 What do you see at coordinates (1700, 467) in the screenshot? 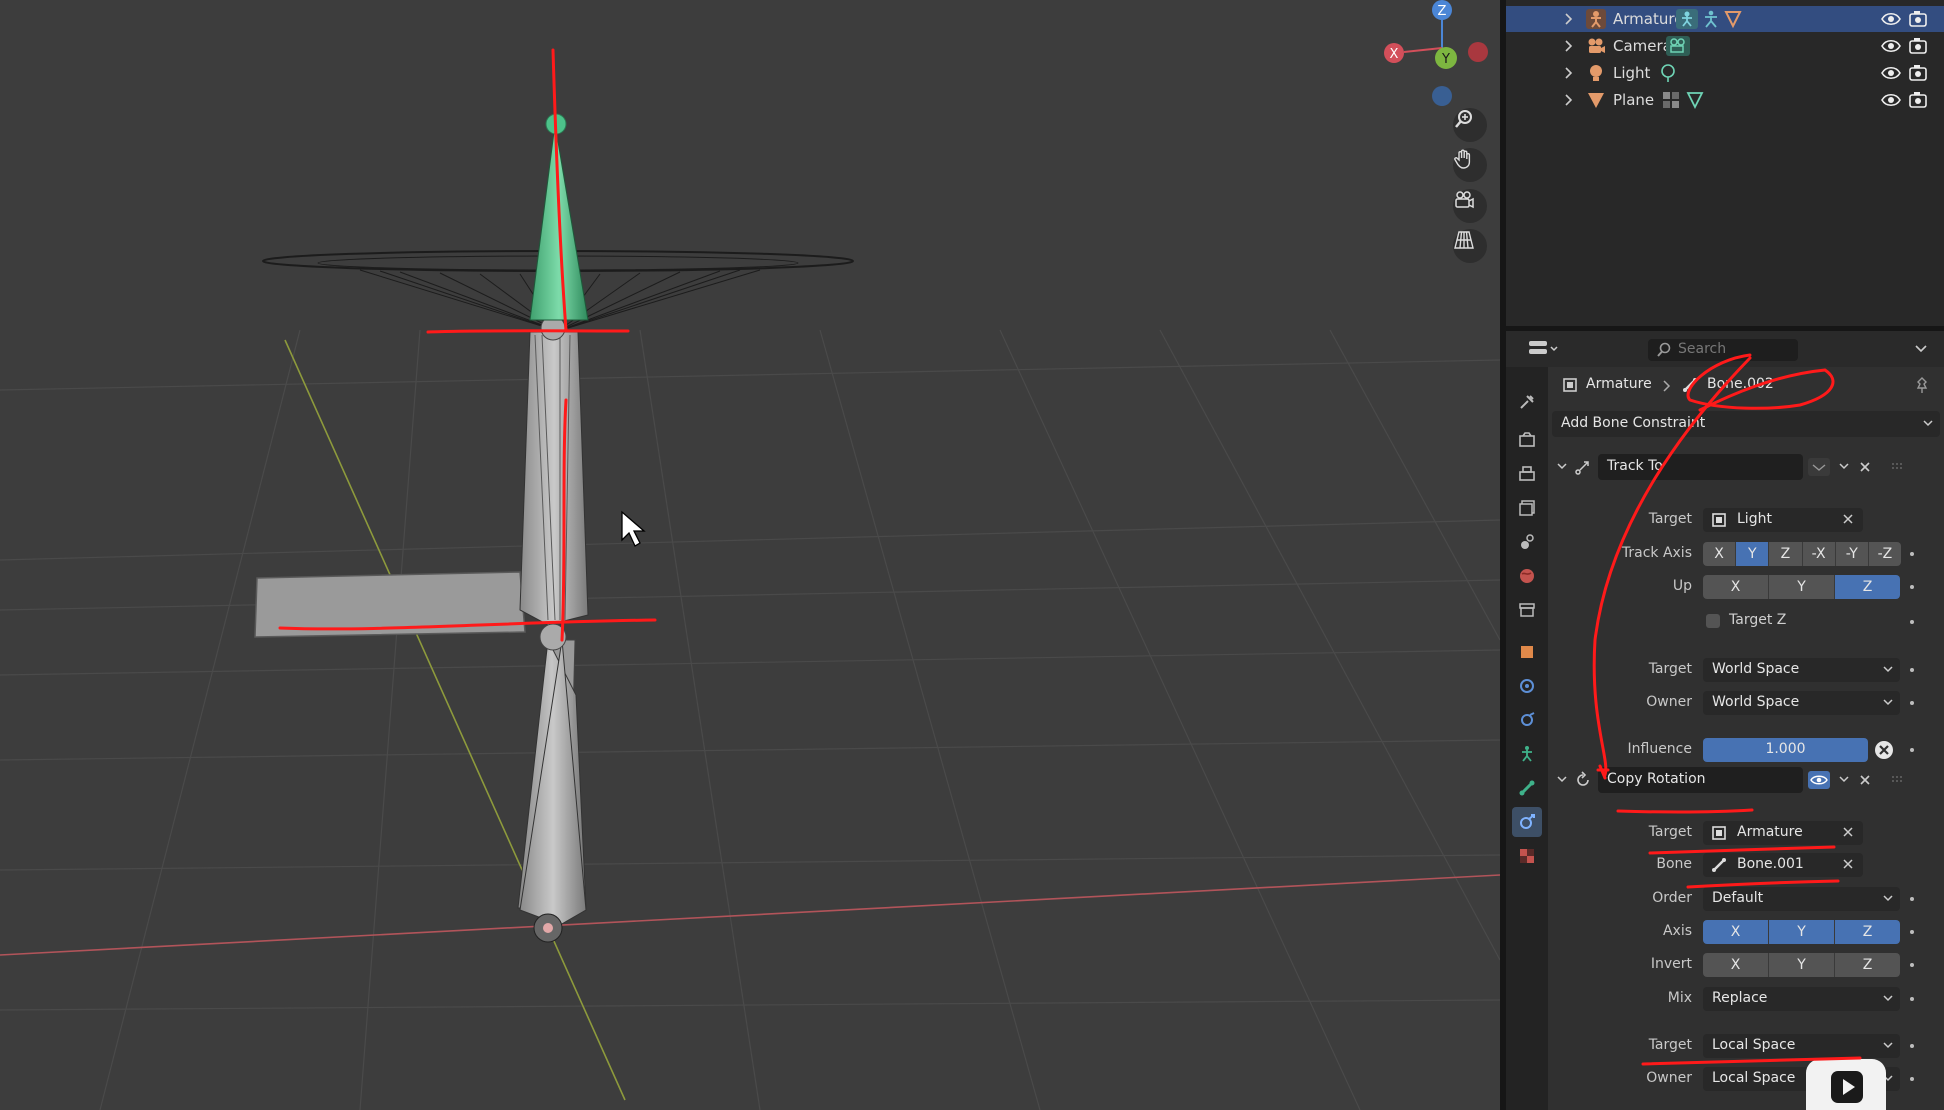
I see `track-to-name-field: Track To` at bounding box center [1700, 467].